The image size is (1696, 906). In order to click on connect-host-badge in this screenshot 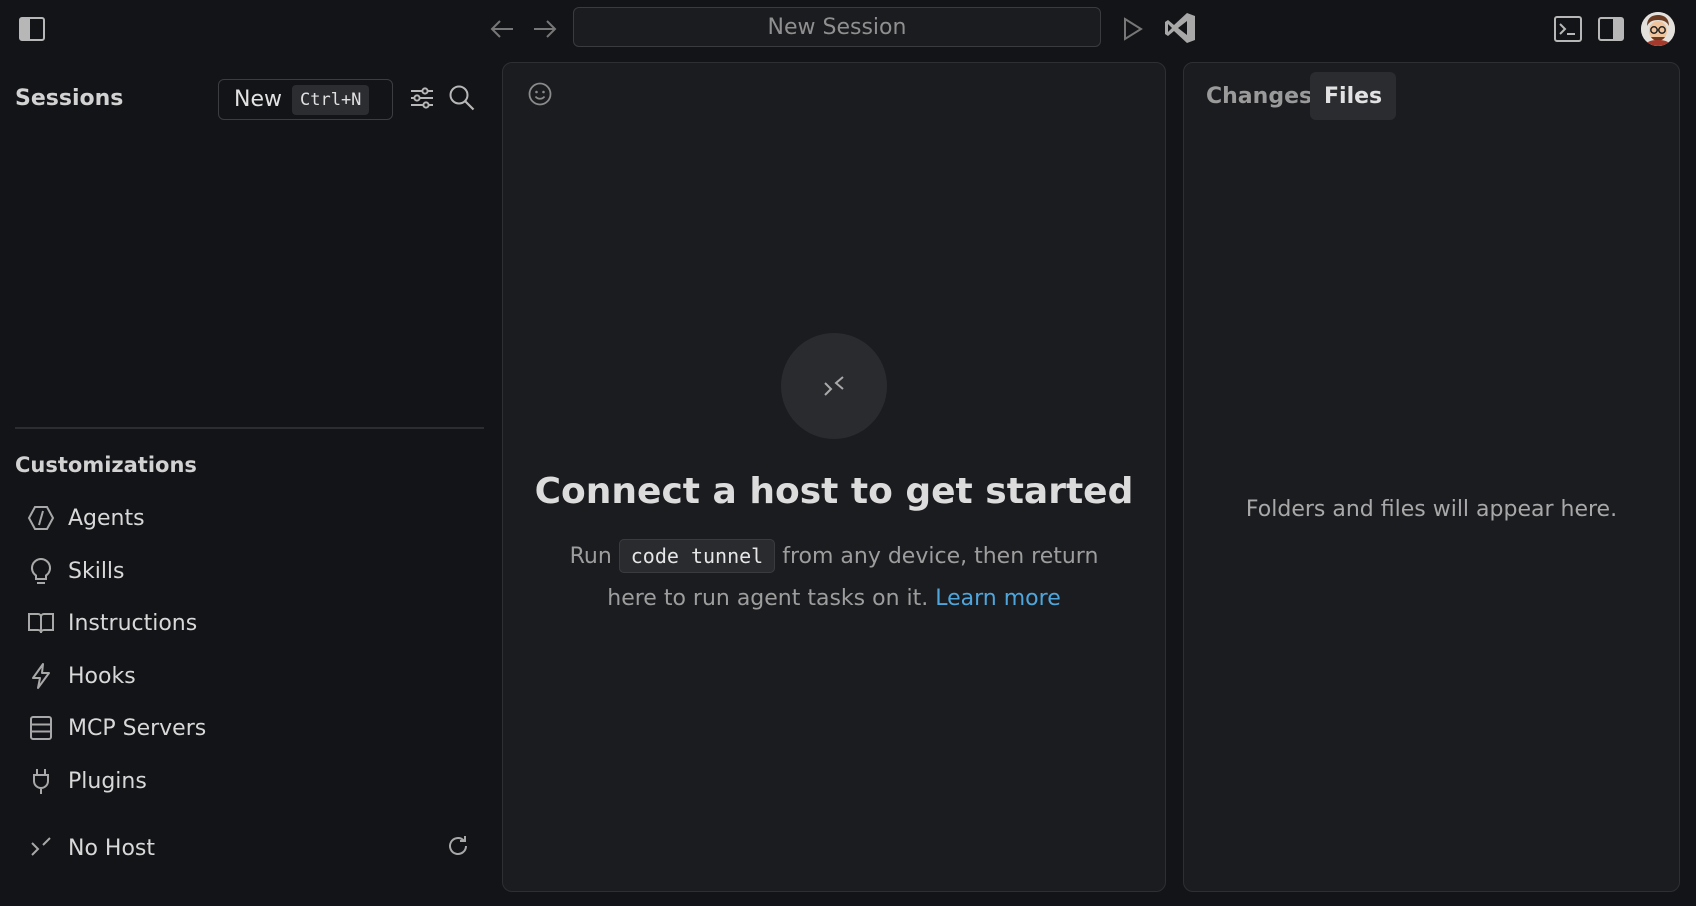, I will do `click(834, 386)`.